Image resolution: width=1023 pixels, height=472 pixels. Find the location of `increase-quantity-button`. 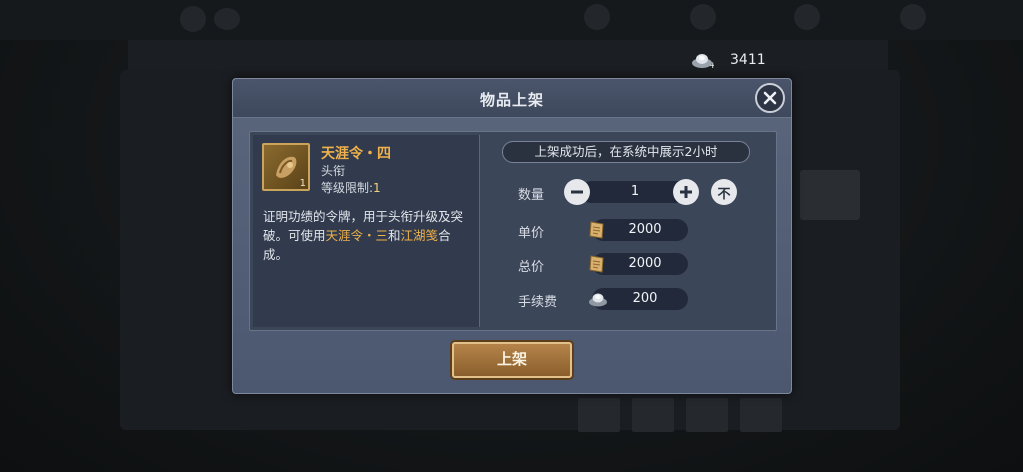

increase-quantity-button is located at coordinates (686, 192).